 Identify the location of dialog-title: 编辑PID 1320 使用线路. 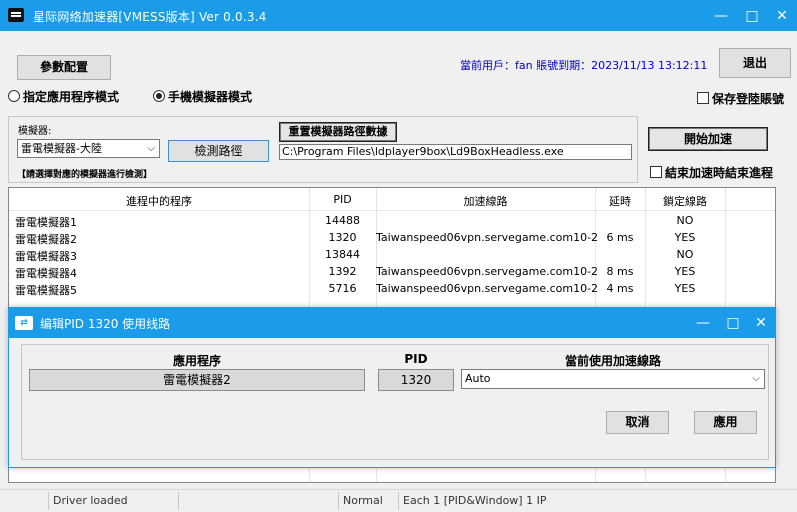
(105, 324).